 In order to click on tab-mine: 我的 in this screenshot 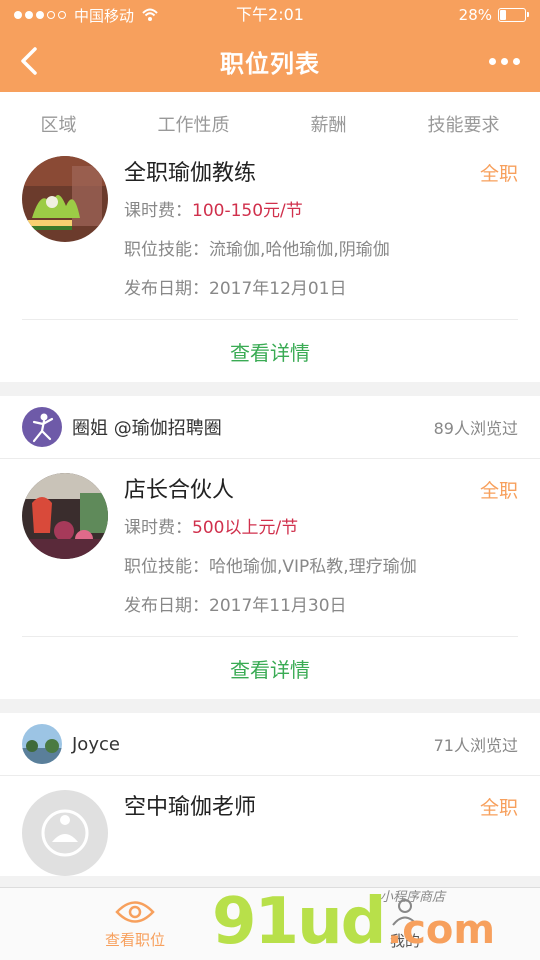, I will do `click(405, 924)`.